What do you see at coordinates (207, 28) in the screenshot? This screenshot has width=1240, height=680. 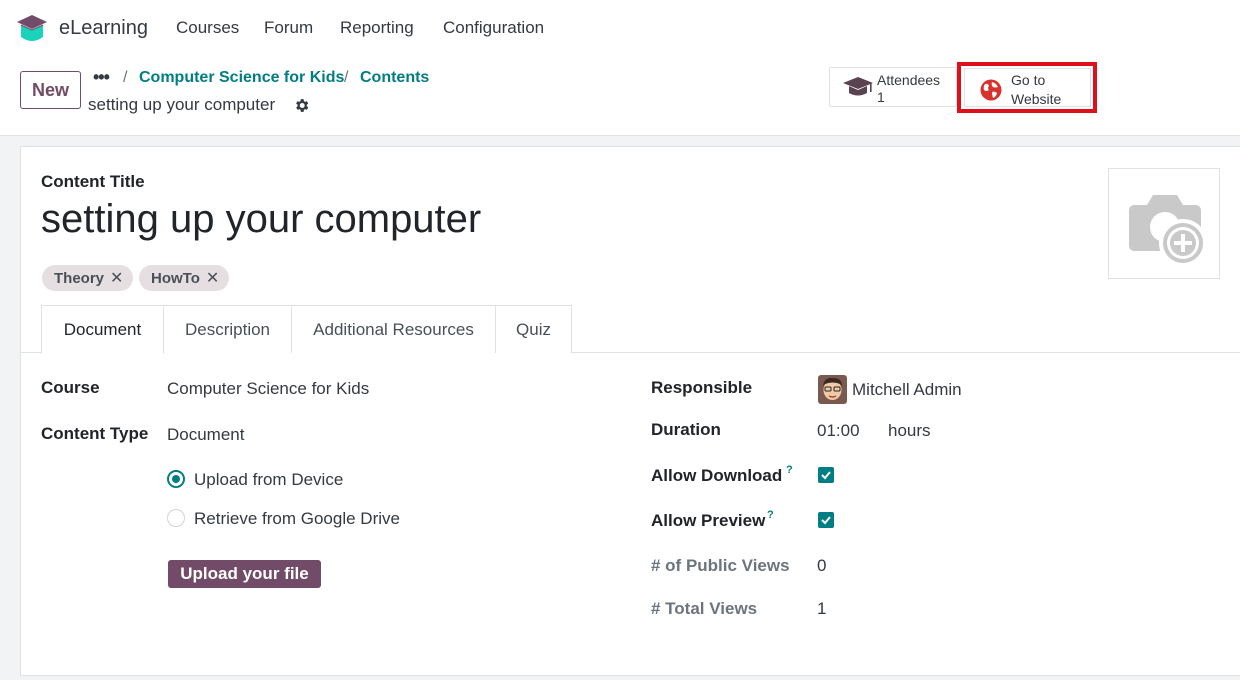 I see `menu-courses: Courses` at bounding box center [207, 28].